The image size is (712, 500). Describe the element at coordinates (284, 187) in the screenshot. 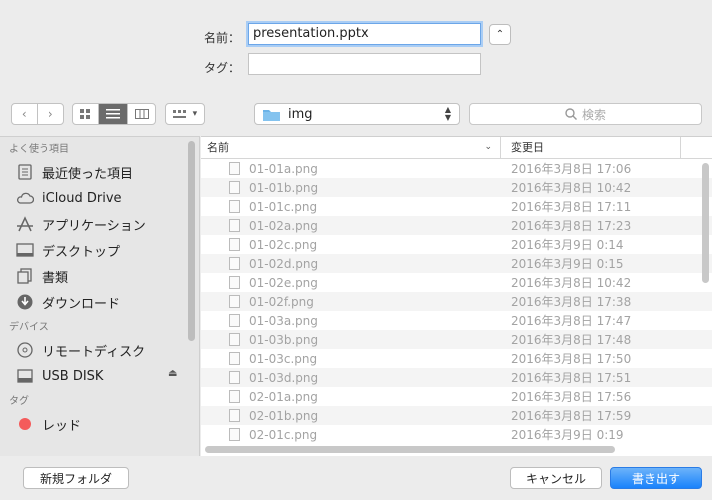

I see `file-name: 01-01b.png` at that location.